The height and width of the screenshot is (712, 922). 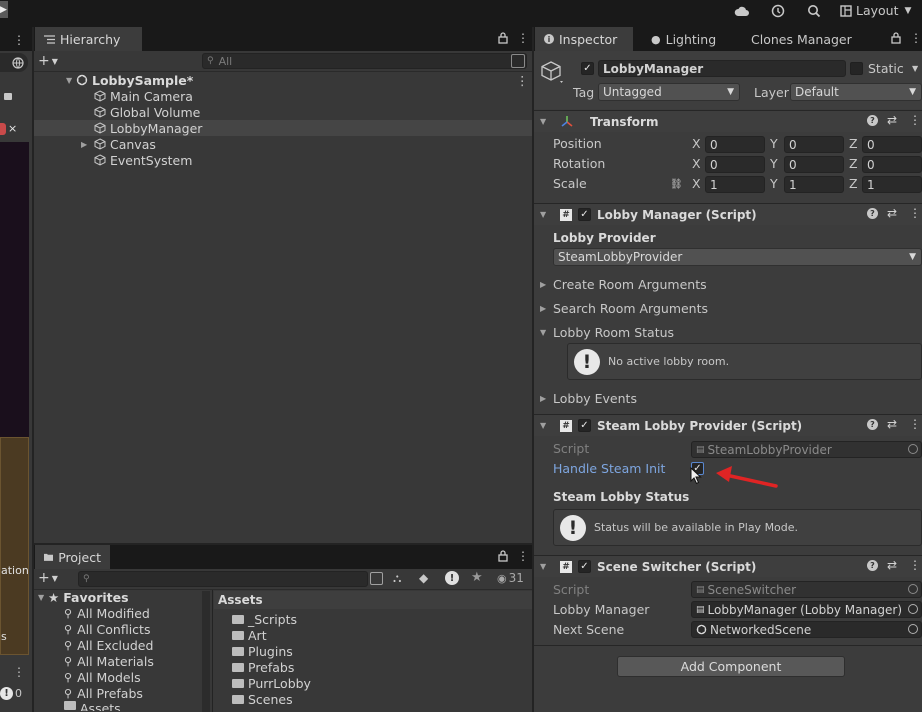 I want to click on transform-header: ▼ Transform ? ⇄ ⋮, so click(x=728, y=121).